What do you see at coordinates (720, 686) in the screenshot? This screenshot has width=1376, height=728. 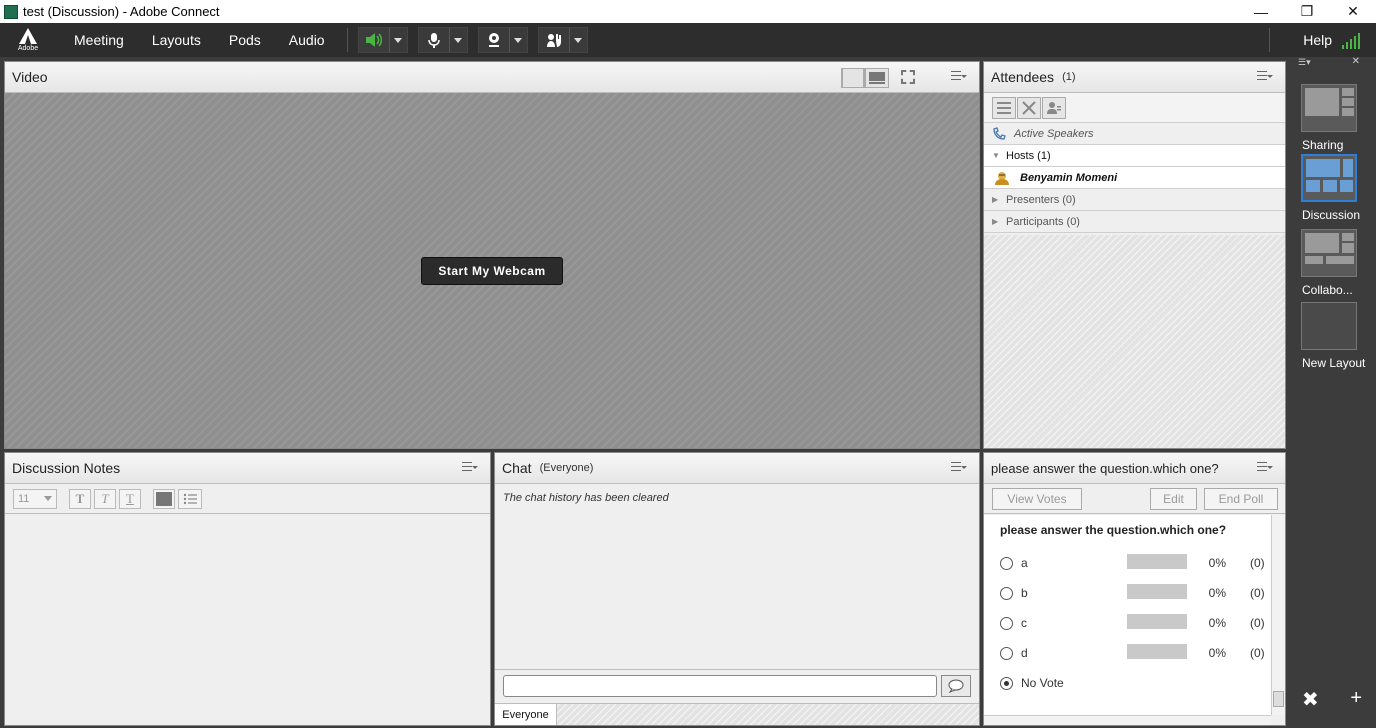 I see `chat-message-input` at bounding box center [720, 686].